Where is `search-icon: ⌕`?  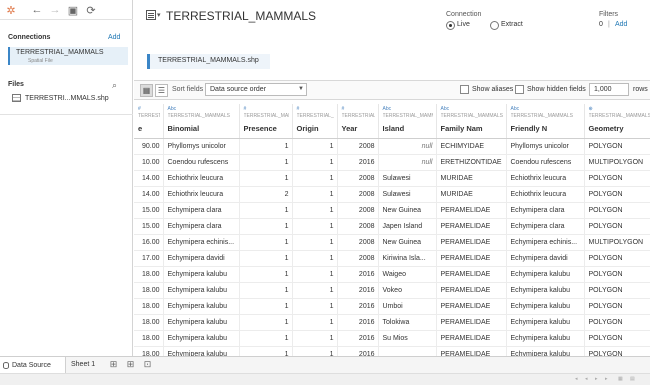
search-icon: ⌕ is located at coordinates (117, 85).